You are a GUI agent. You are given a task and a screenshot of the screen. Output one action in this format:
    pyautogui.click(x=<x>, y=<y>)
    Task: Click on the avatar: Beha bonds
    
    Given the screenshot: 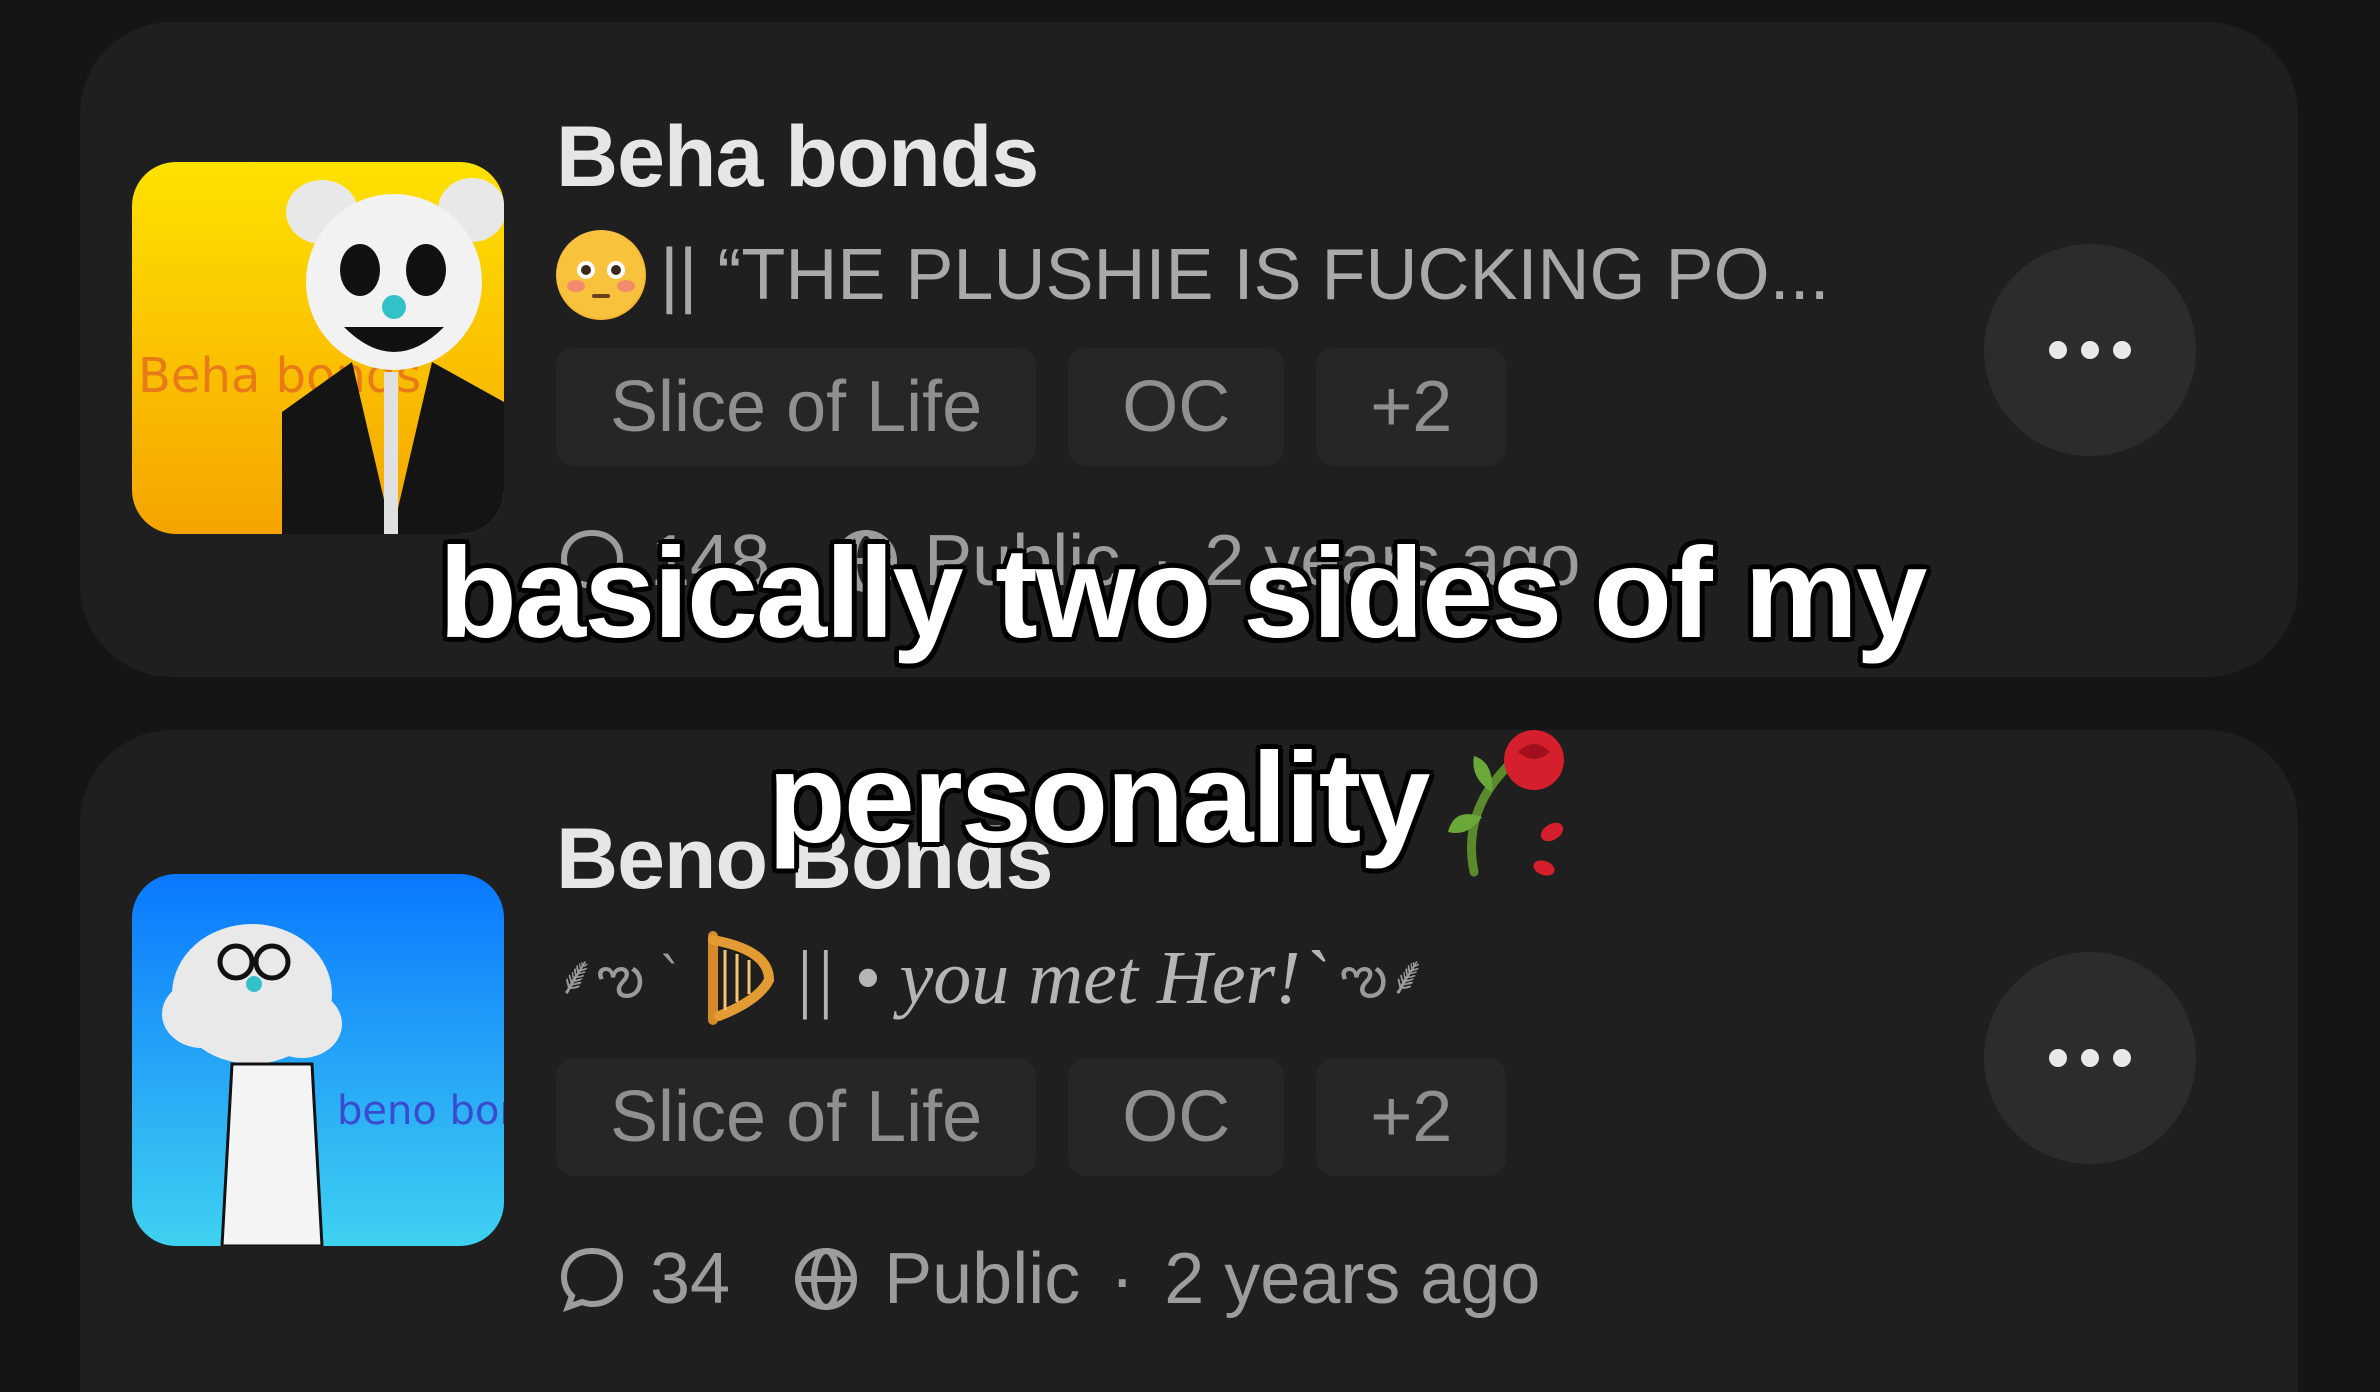 What is the action you would take?
    pyautogui.click(x=318, y=348)
    